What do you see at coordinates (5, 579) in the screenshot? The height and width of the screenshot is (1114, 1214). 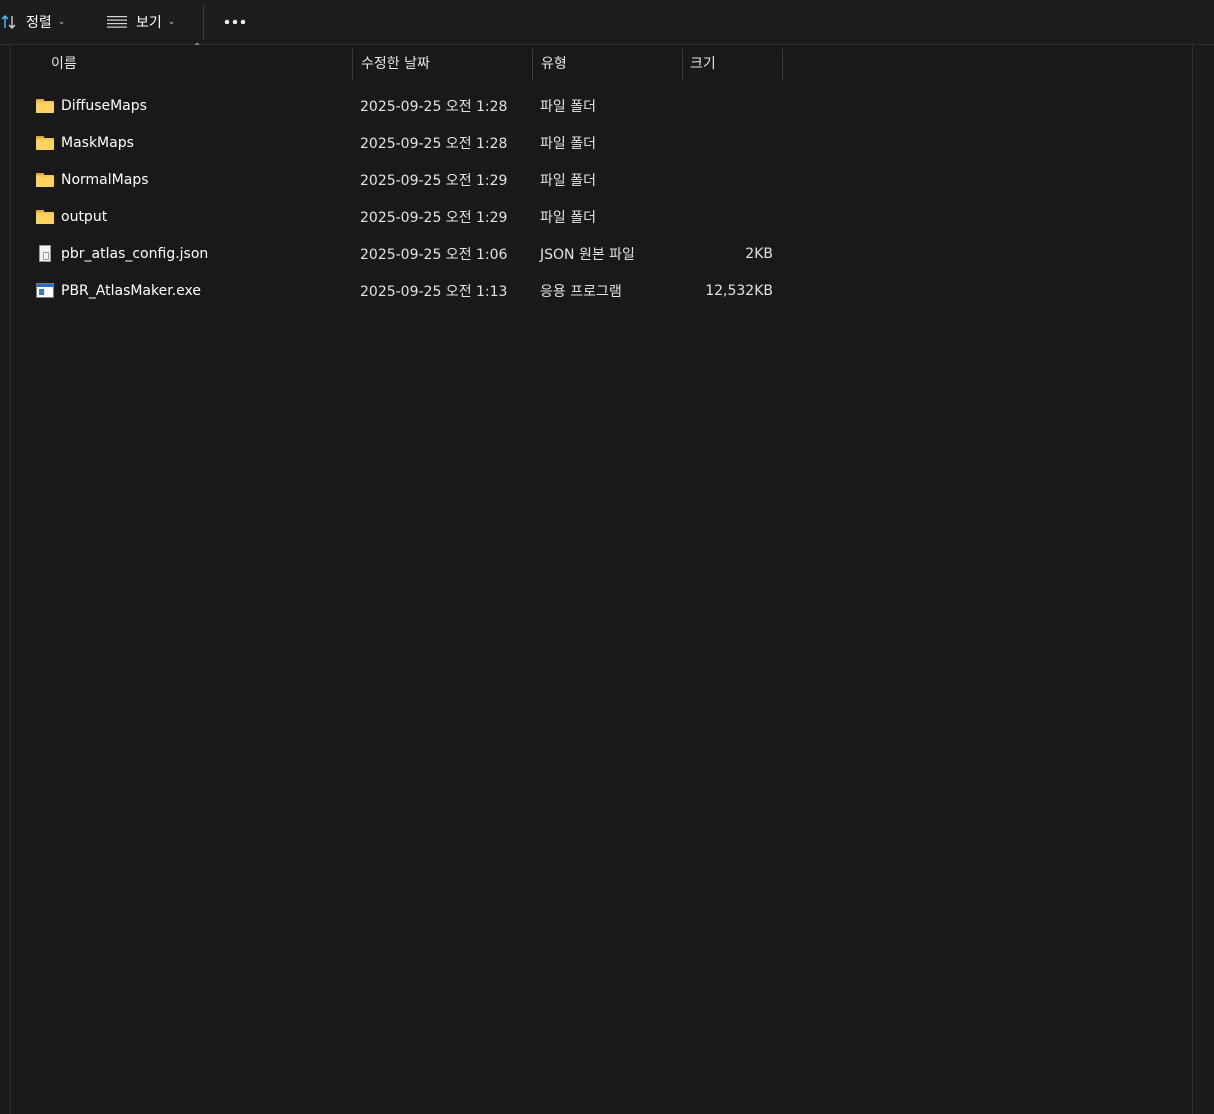 I see `navigation-pane-edge` at bounding box center [5, 579].